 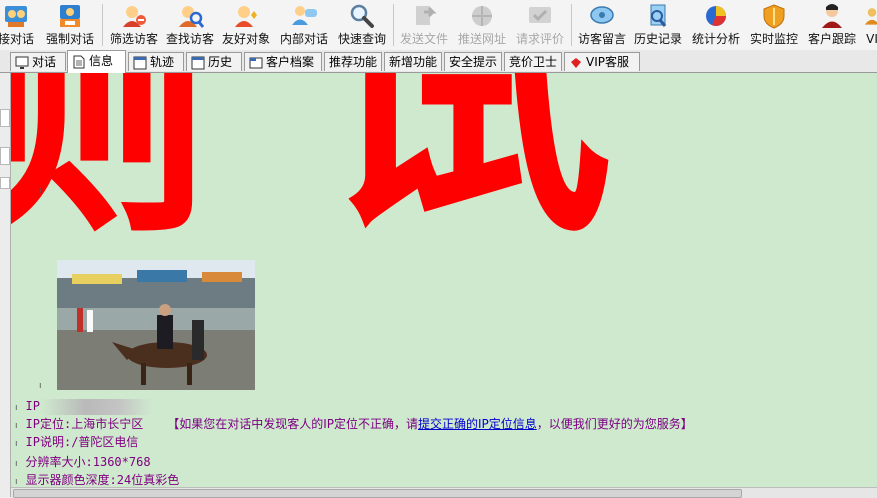 I want to click on visitor-message-icon, so click(x=602, y=15).